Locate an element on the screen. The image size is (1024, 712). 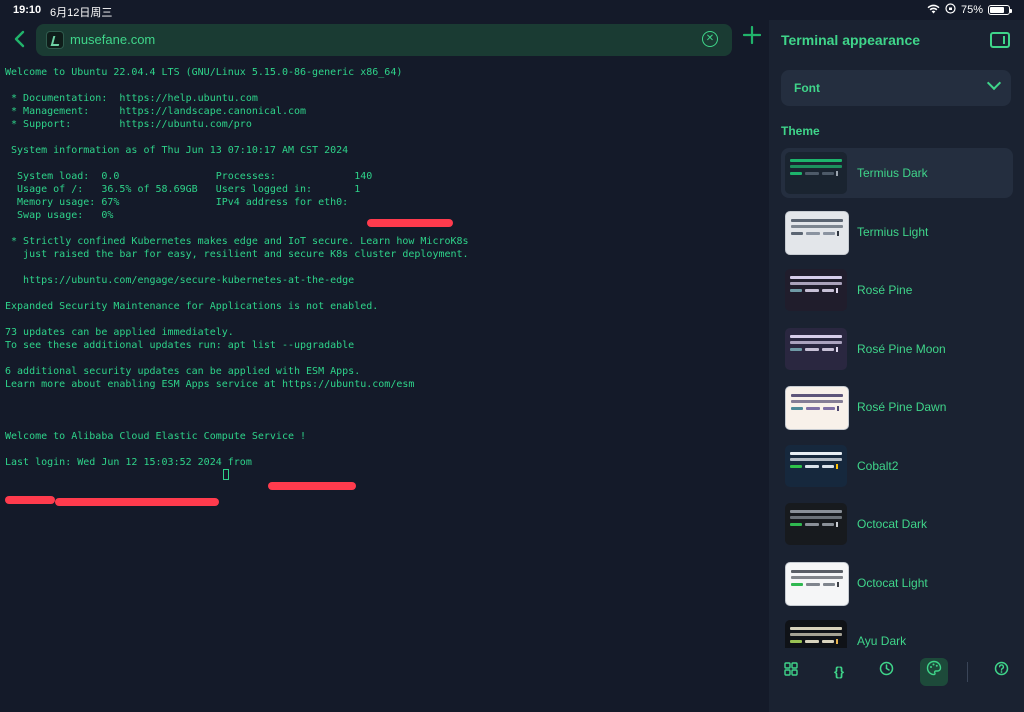
url-text: musefane.com is located at coordinates (112, 39).